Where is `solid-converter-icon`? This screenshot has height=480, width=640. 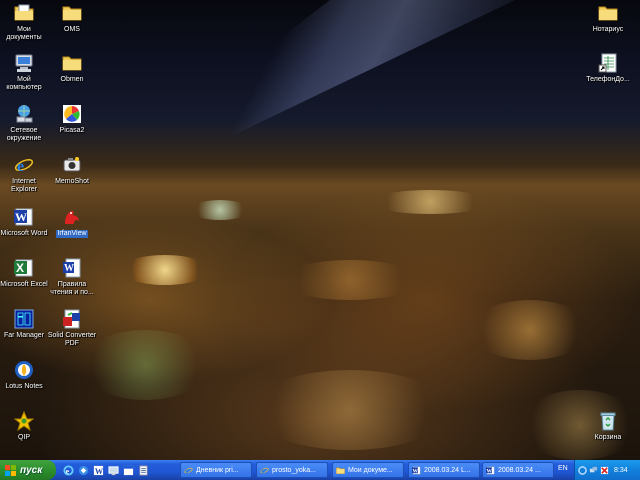
solid-converter-icon is located at coordinates (72, 319).